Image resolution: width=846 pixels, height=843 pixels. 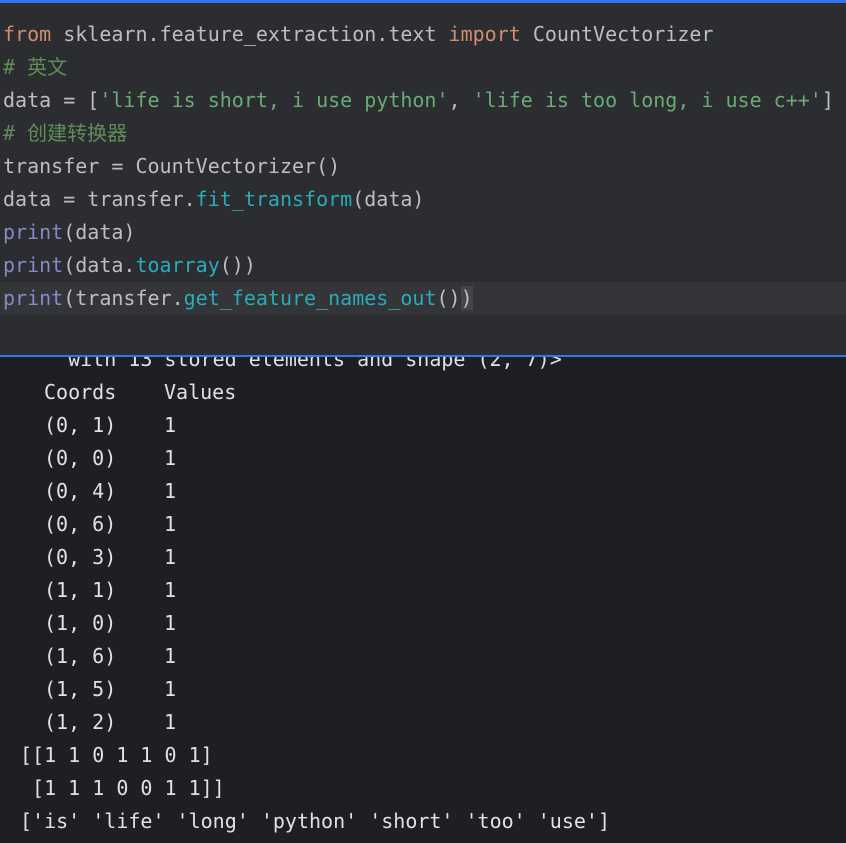 What do you see at coordinates (80, 524) in the screenshot?
I see `matrix-coord: (0, 6)` at bounding box center [80, 524].